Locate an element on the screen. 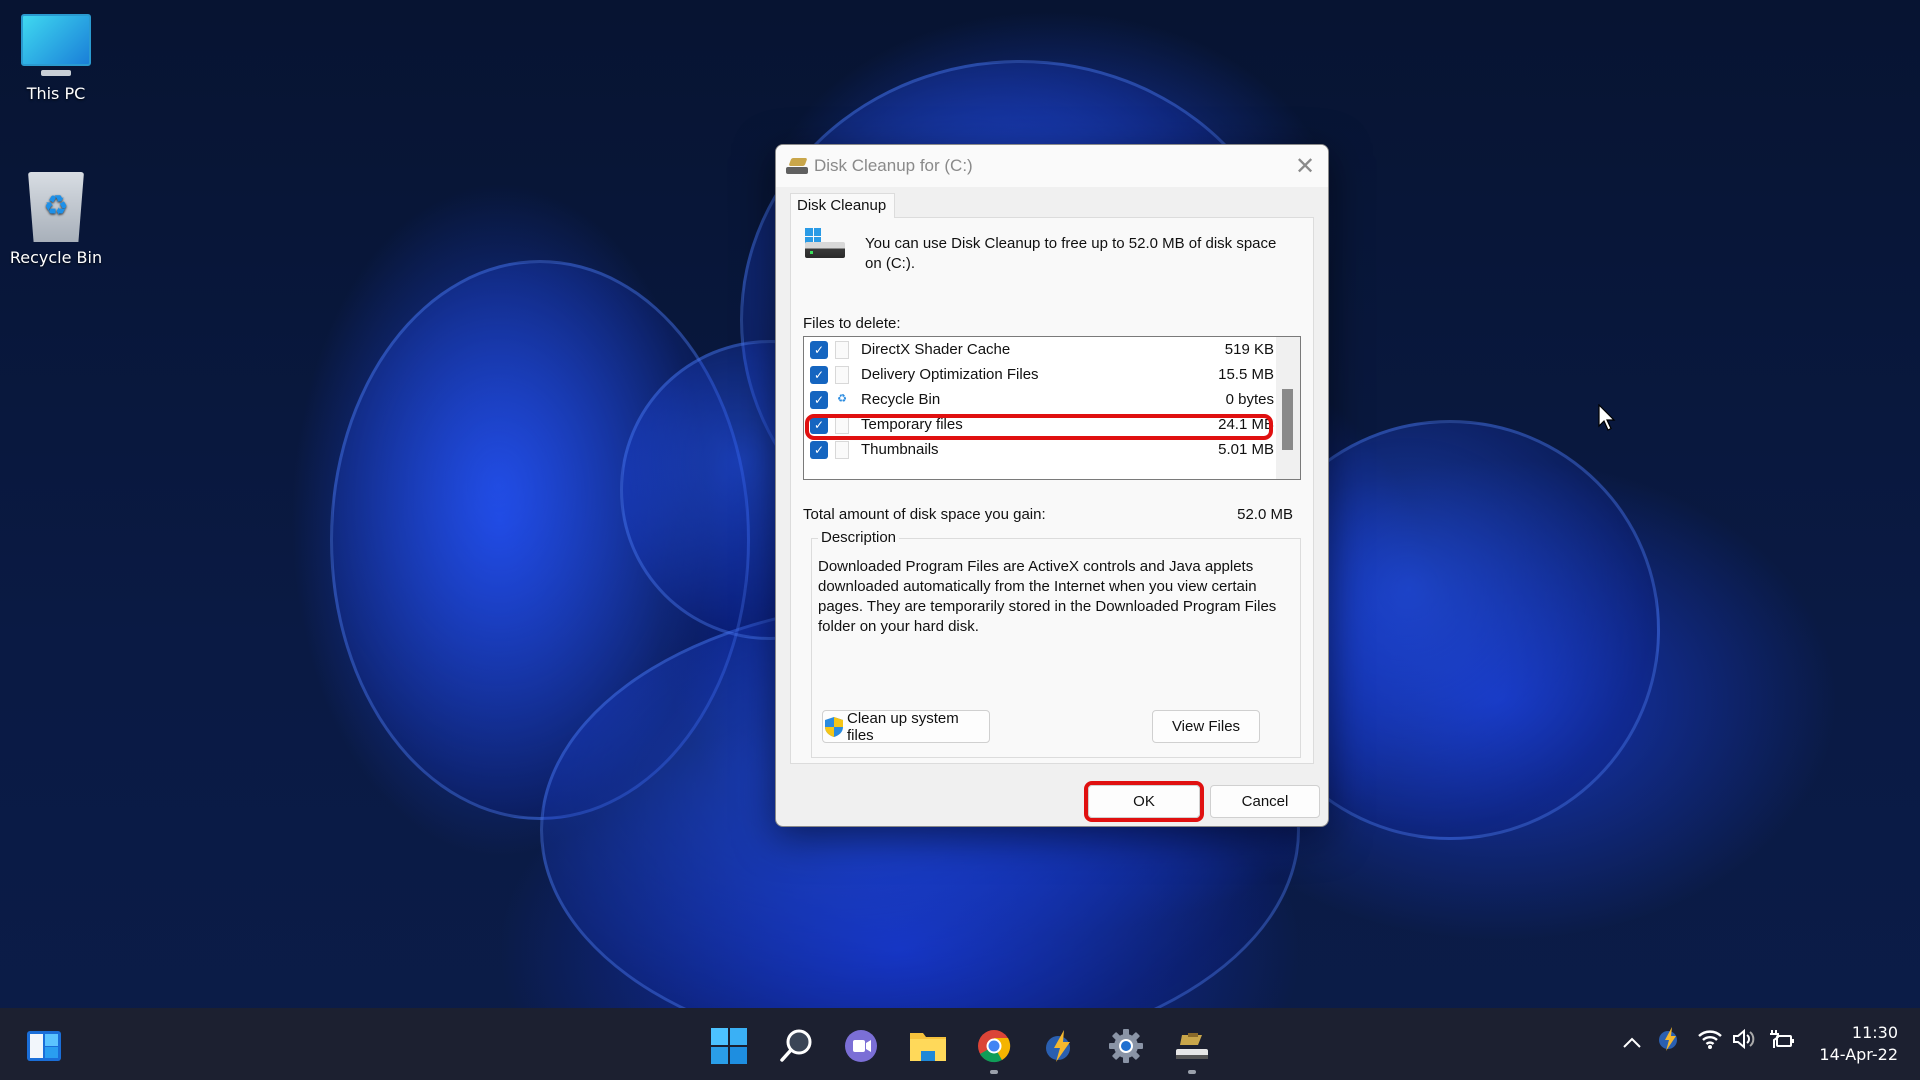 This screenshot has height=1080, width=1920. cancel-label: Cancel is located at coordinates (1265, 801).